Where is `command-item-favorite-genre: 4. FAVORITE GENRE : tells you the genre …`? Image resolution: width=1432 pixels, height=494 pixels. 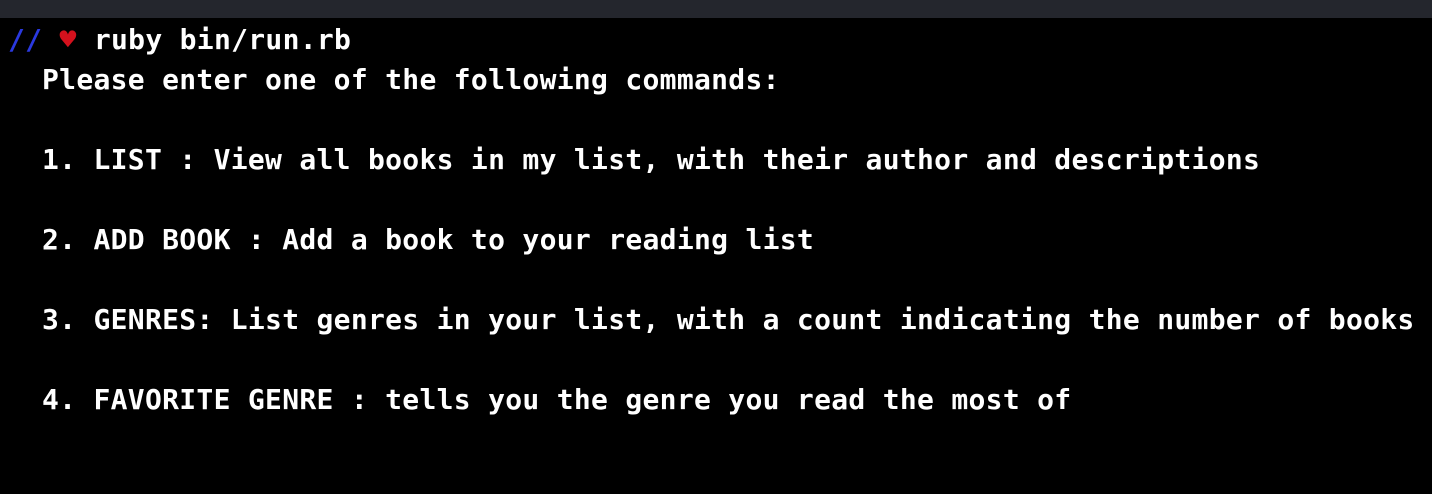
command-item-favorite-genre: 4. FAVORITE GENRE : tells you the genre … is located at coordinates (557, 399).